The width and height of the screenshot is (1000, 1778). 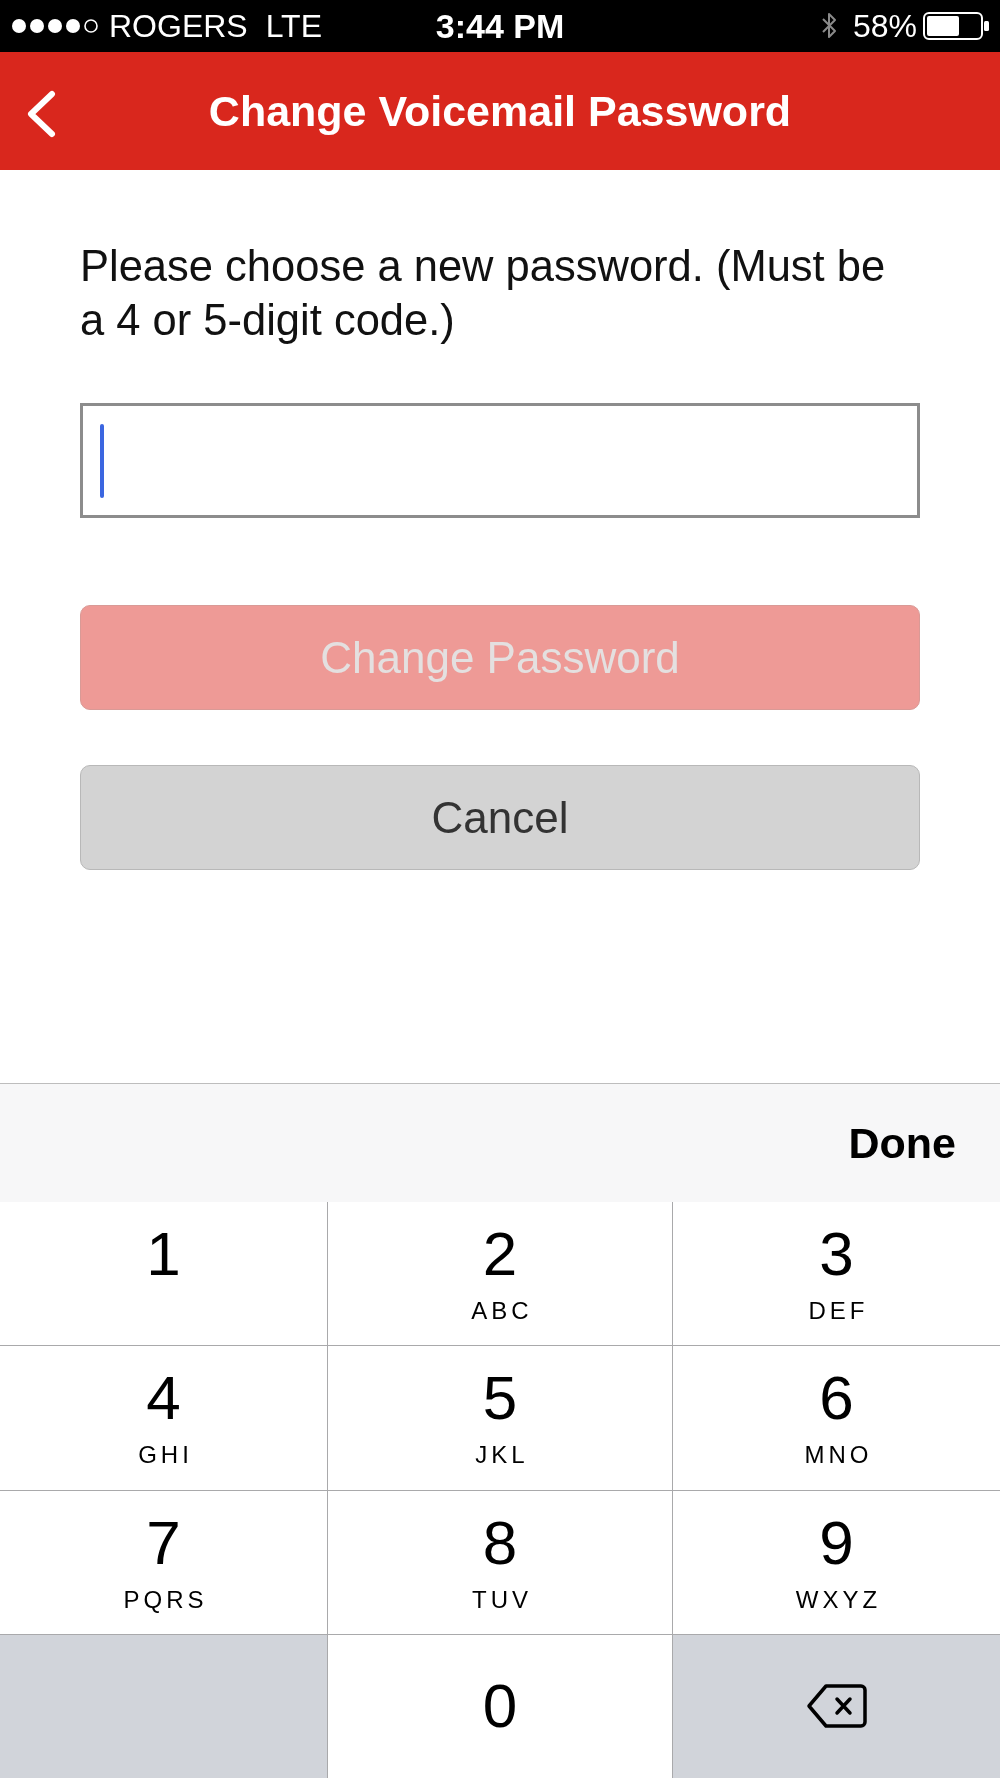 I want to click on cancel-button: Cancel, so click(x=500, y=817).